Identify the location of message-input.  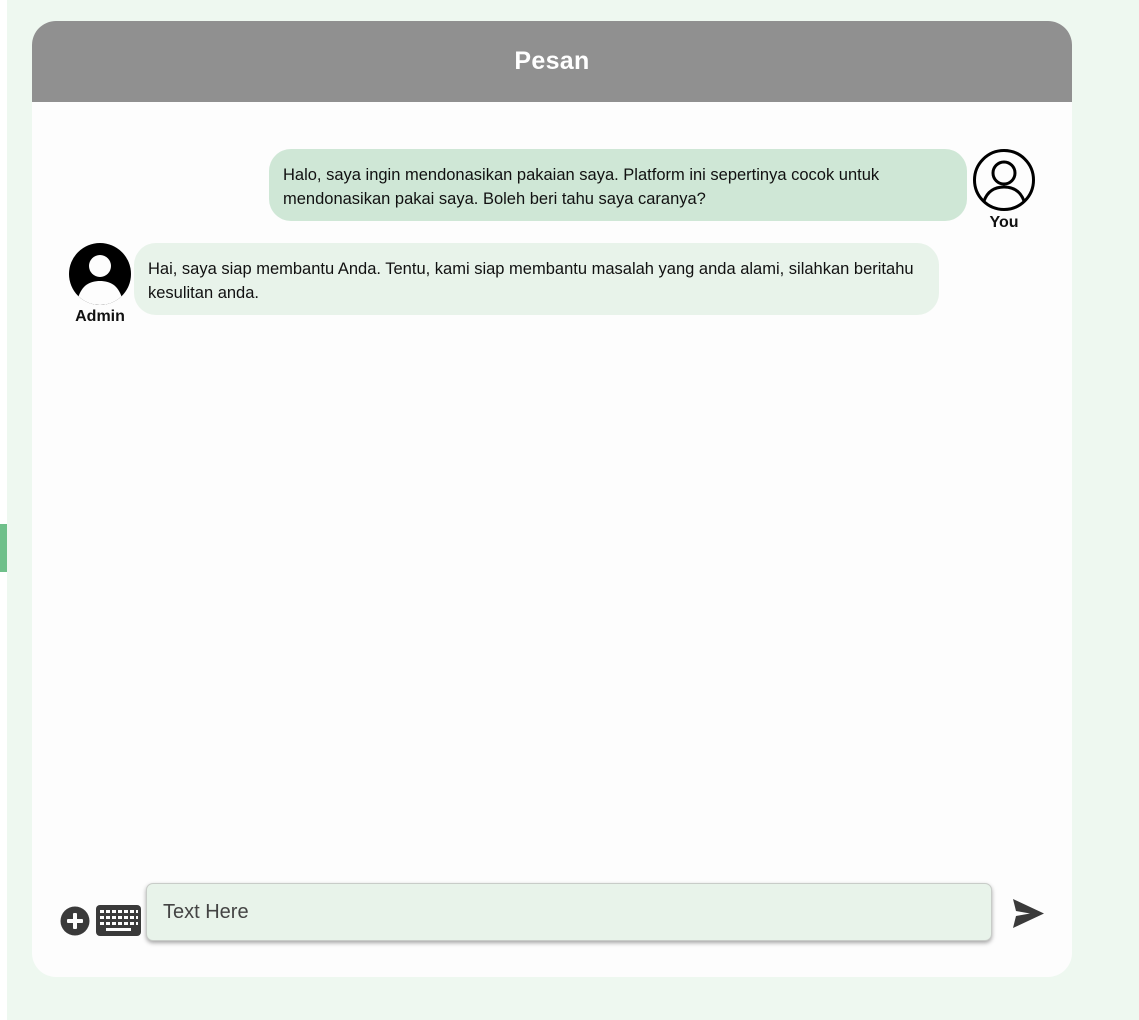
(569, 912).